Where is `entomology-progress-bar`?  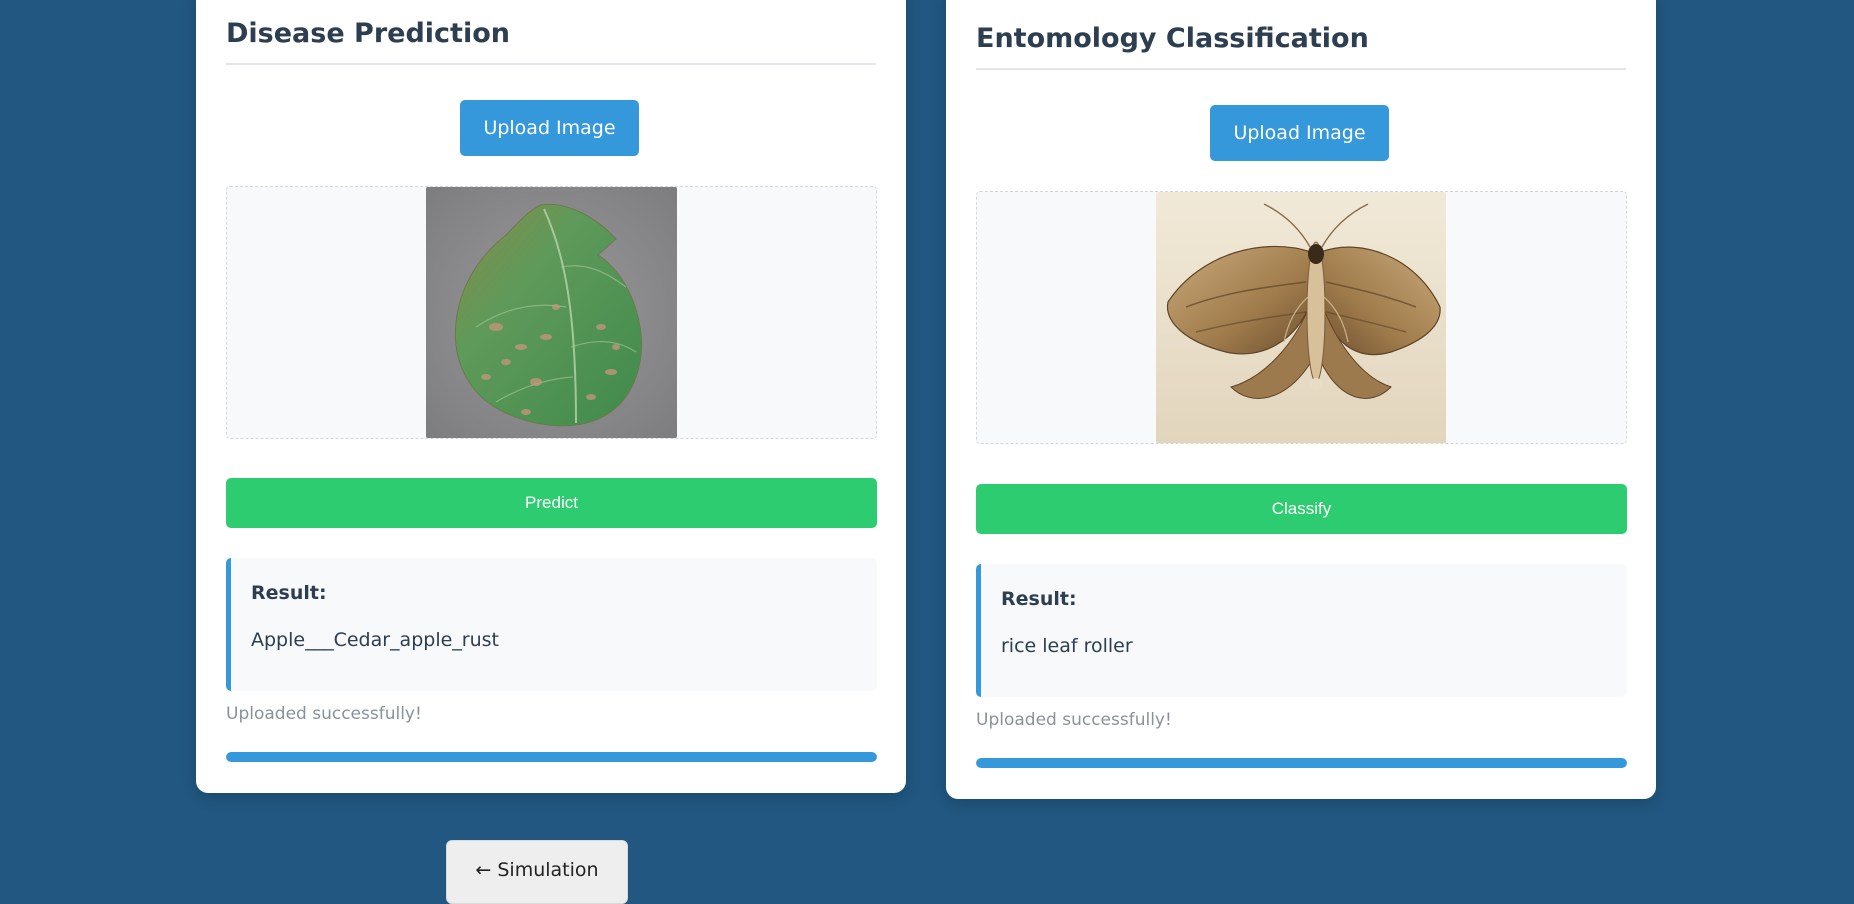
entomology-progress-bar is located at coordinates (1301, 763).